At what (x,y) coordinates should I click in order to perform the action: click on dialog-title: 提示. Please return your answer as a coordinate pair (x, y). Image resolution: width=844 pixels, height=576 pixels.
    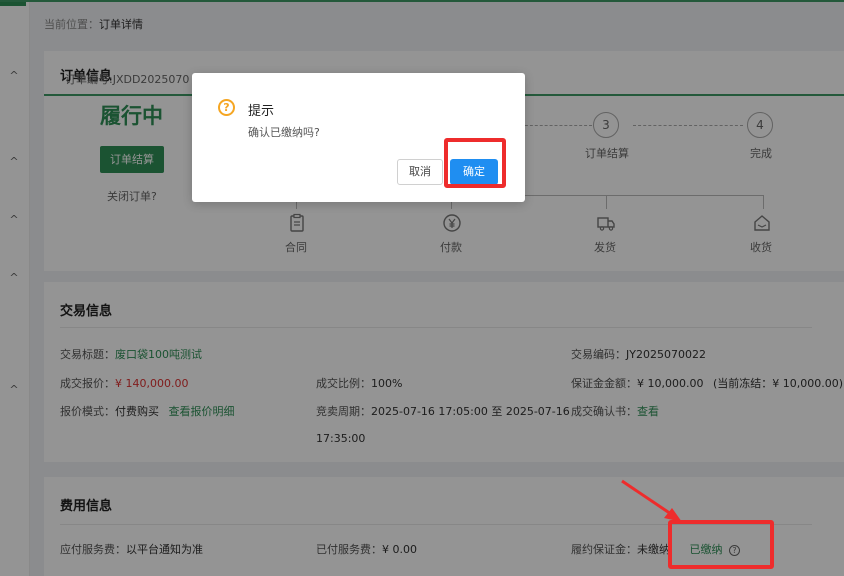
    Looking at the image, I should click on (261, 111).